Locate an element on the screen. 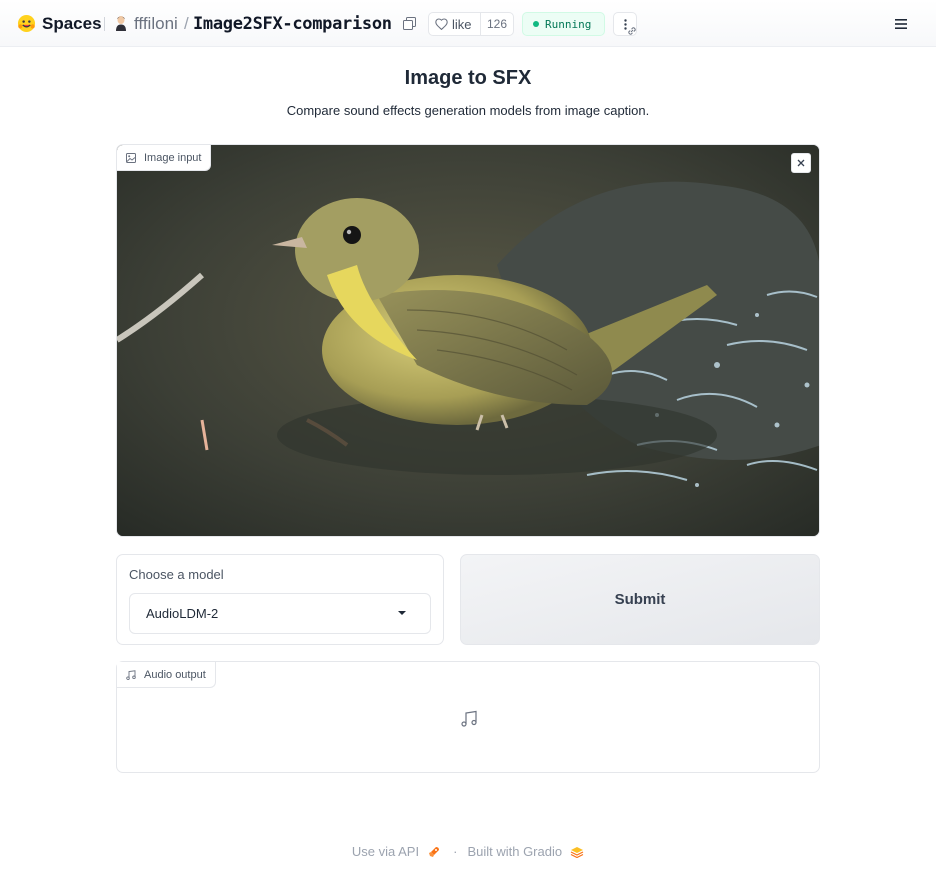  rocket-icon is located at coordinates (434, 851).